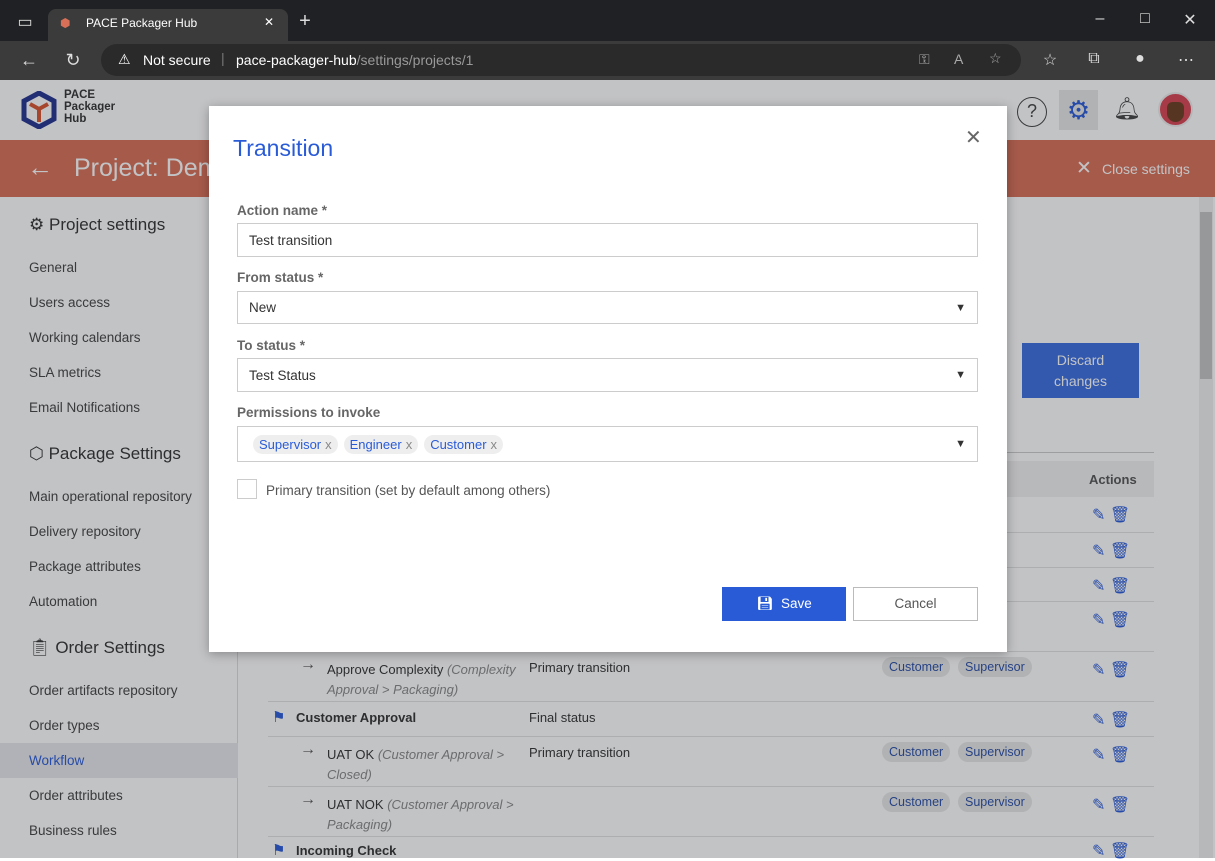 The image size is (1215, 861). Describe the element at coordinates (271, 345) in the screenshot. I see `to-status-label: To status *` at that location.